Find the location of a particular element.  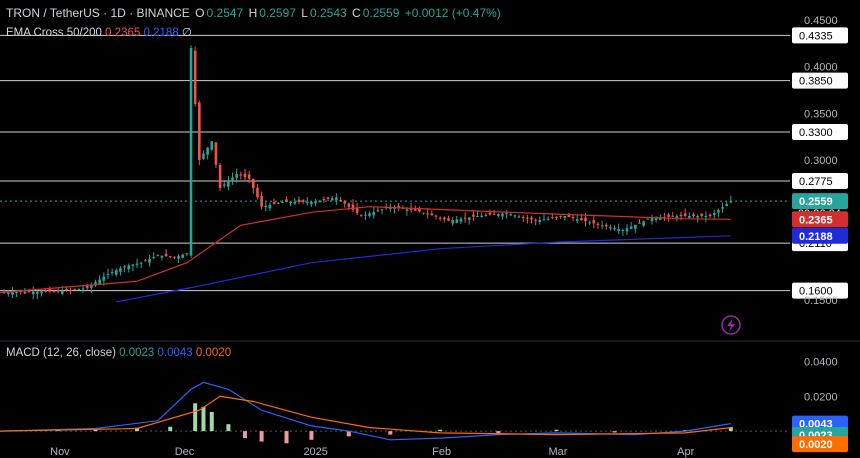

macd-line-value: 0.0043 is located at coordinates (175, 353).